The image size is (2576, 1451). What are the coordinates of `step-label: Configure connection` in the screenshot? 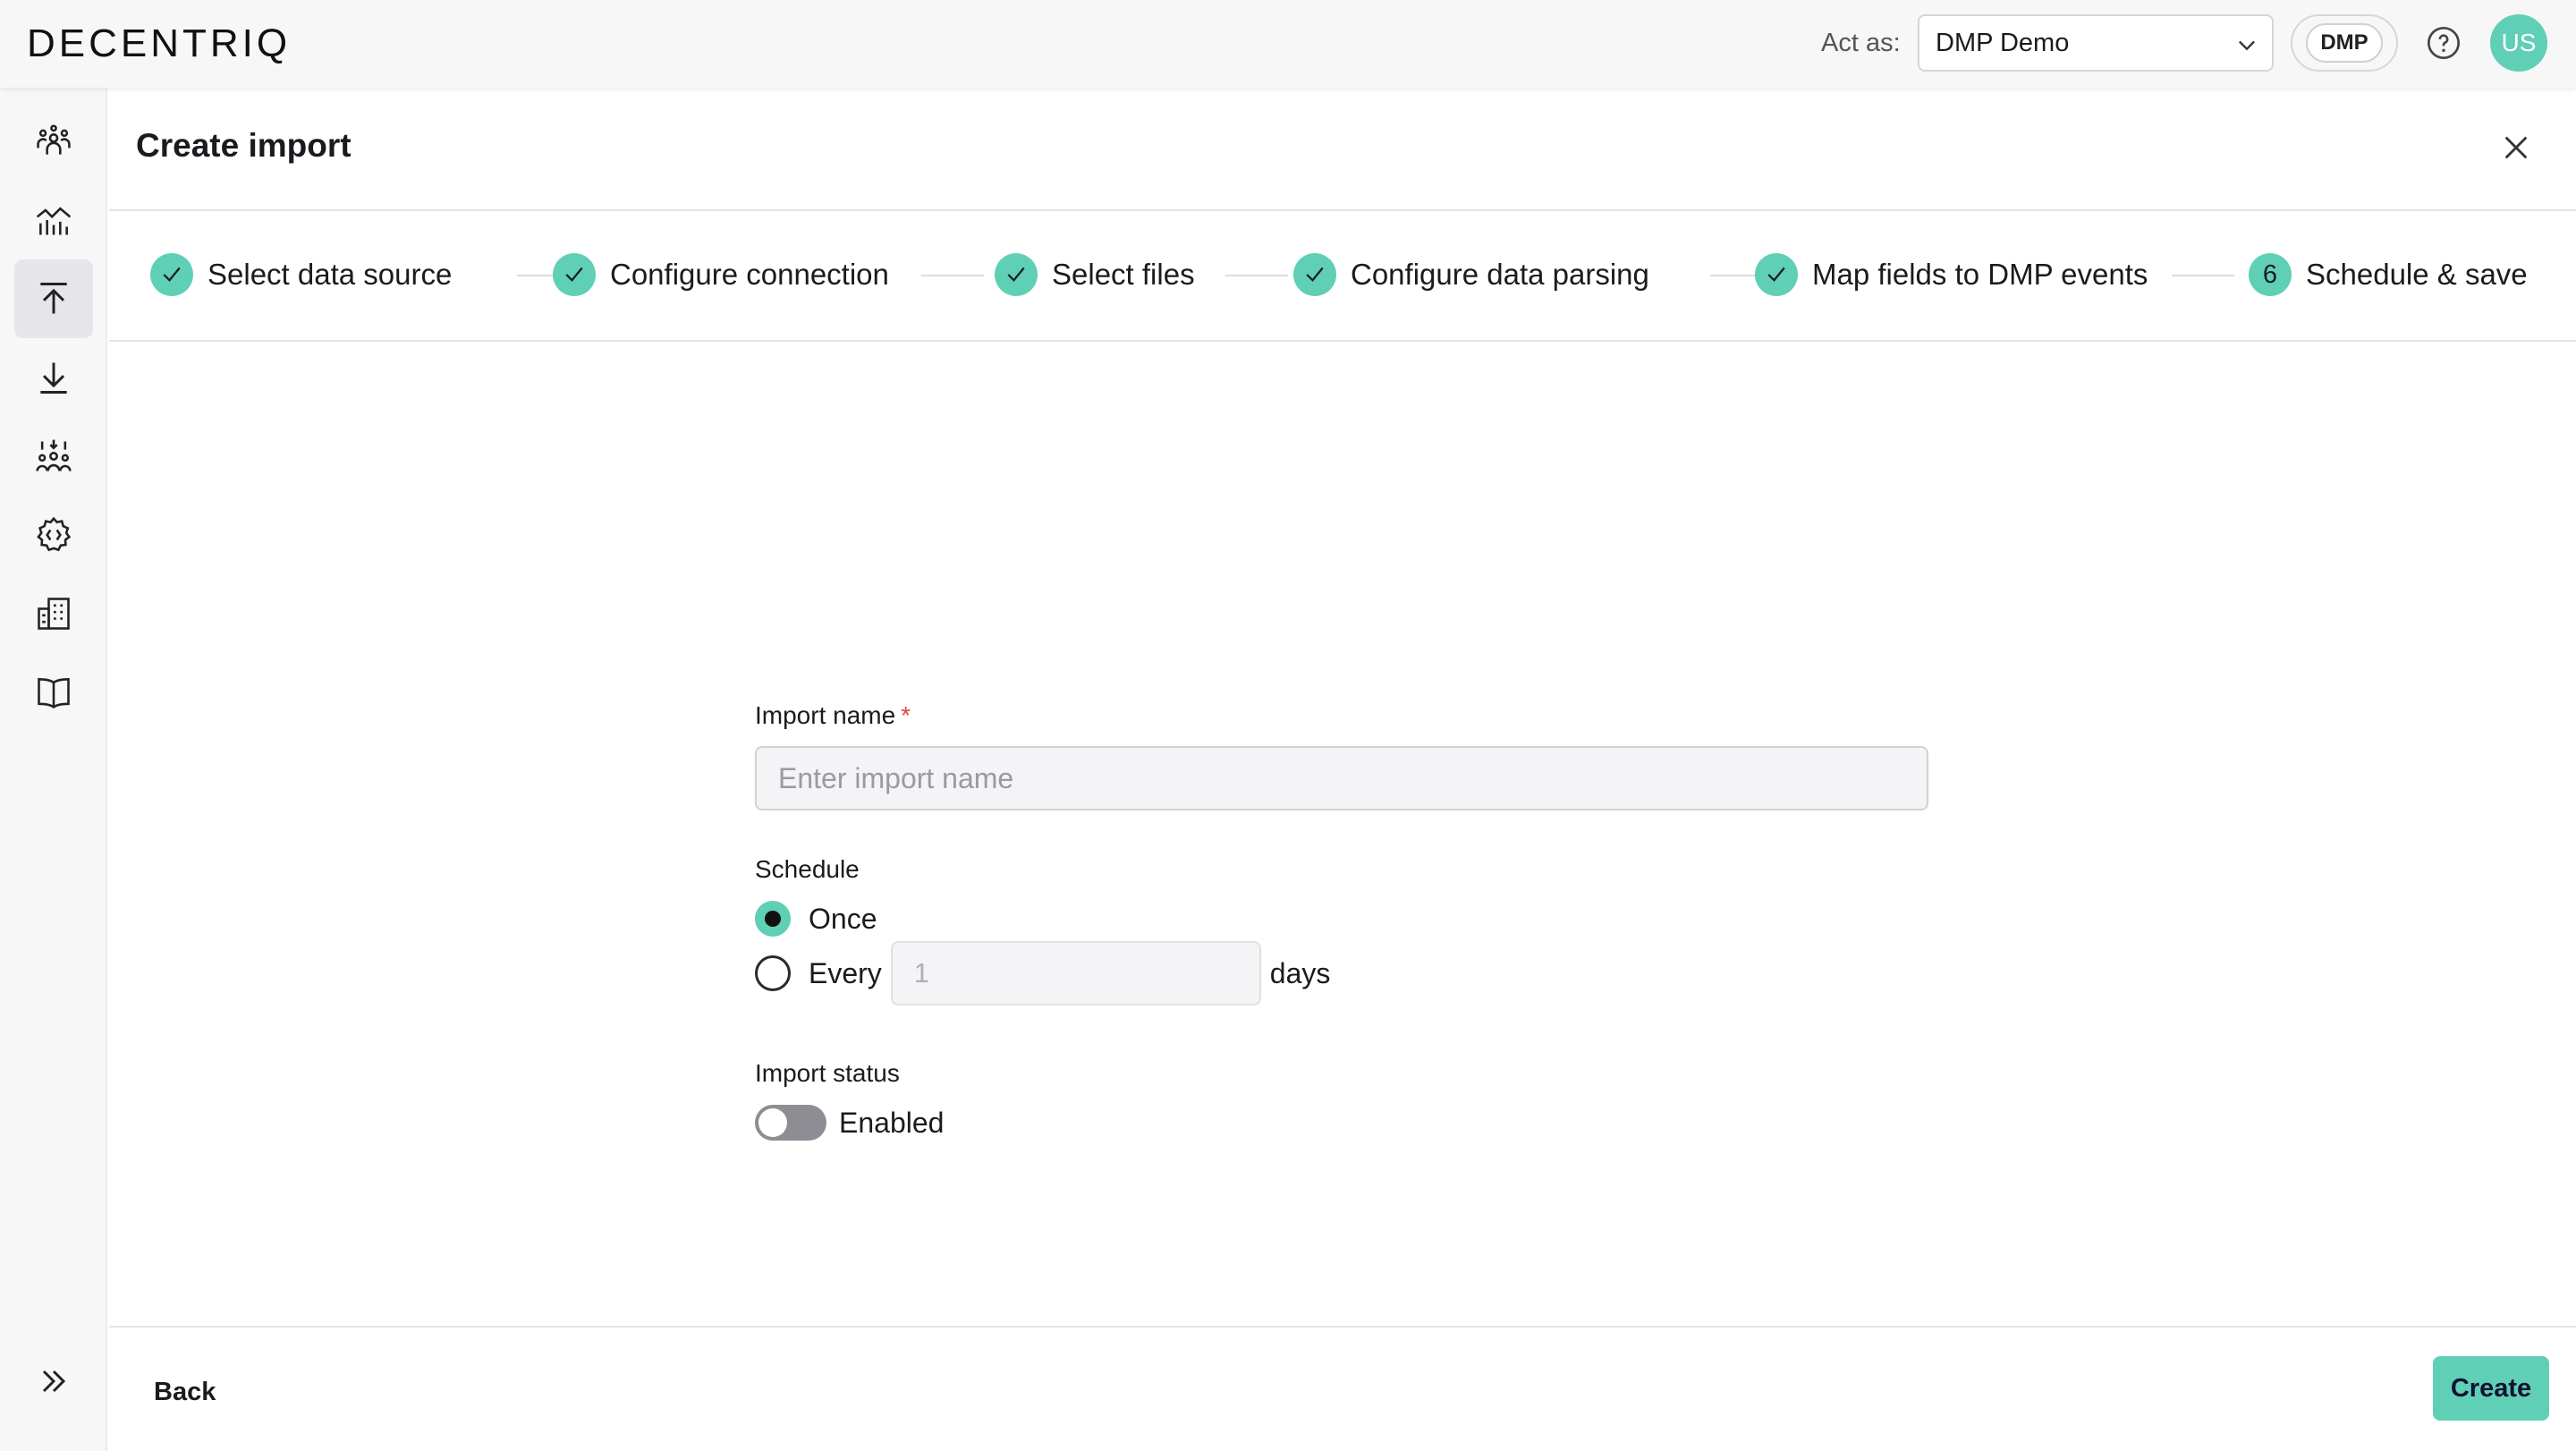 It's located at (749, 275).